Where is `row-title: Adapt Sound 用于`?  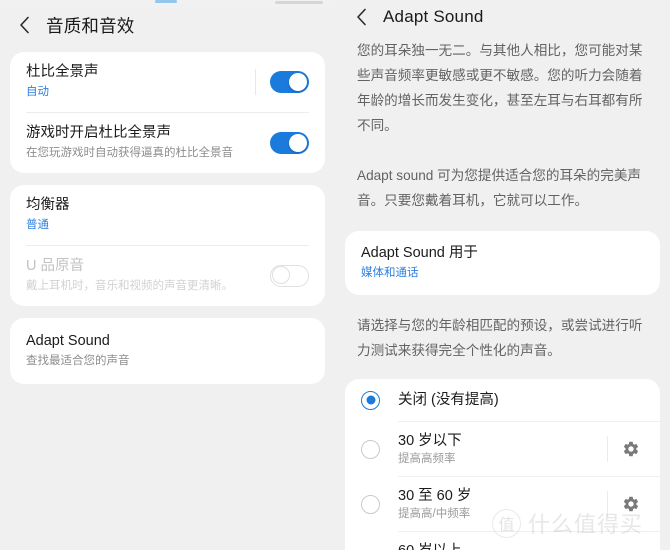 row-title: Adapt Sound 用于 is located at coordinates (419, 253).